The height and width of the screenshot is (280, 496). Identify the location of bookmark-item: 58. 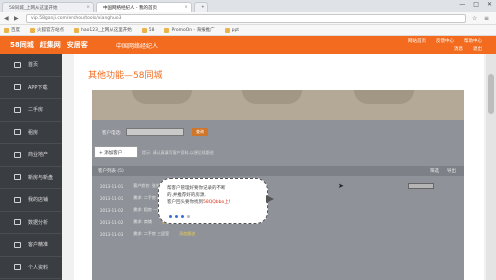
(147, 30).